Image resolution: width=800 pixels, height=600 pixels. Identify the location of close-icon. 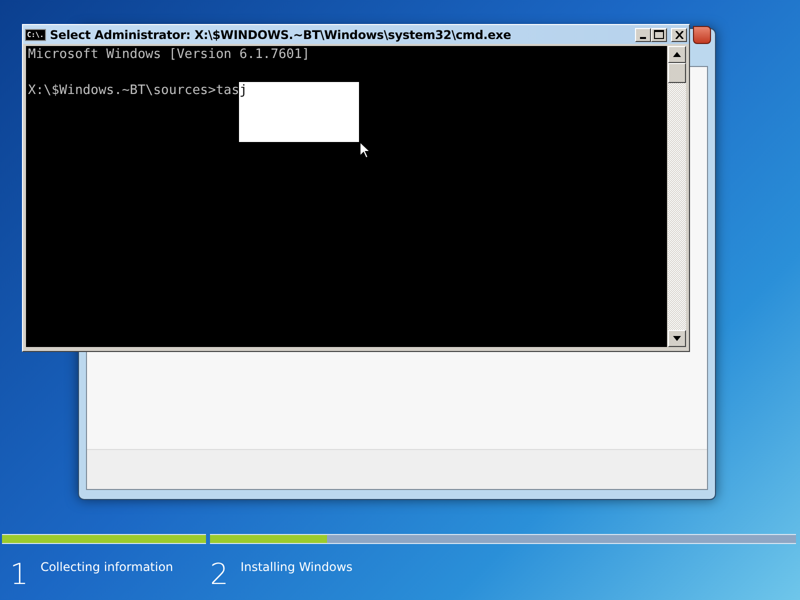
(679, 34).